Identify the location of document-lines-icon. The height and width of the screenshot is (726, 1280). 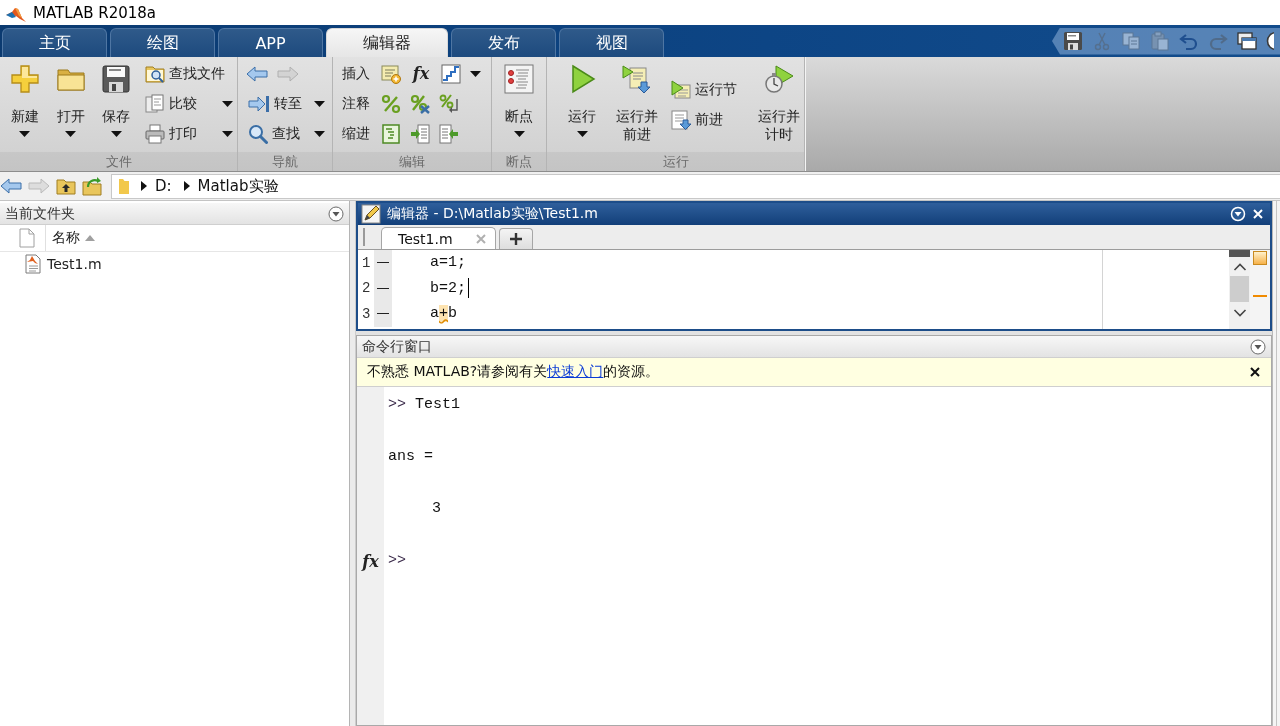
(391, 134).